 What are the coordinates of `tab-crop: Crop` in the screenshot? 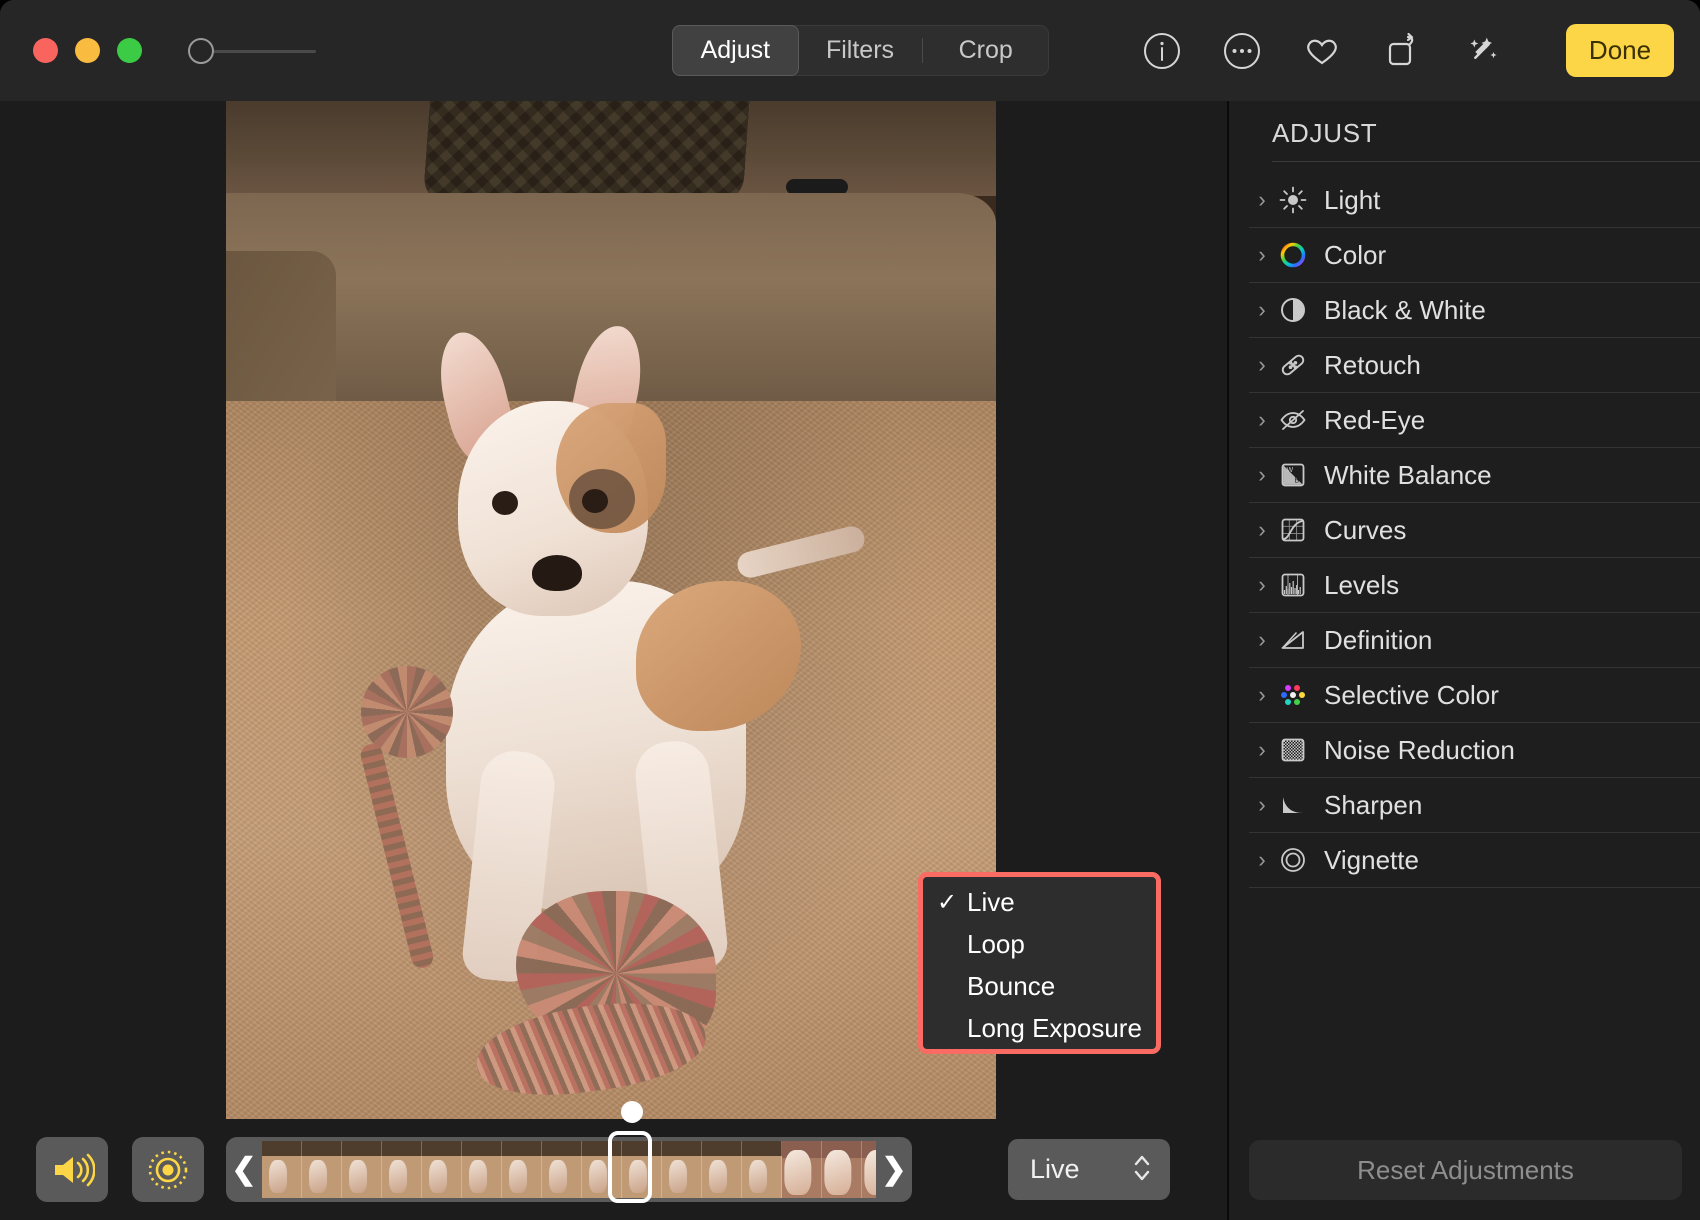 It's located at (985, 50).